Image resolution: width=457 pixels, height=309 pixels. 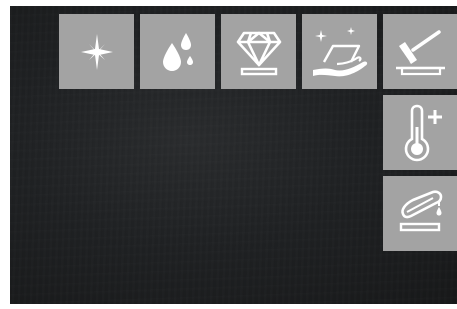 I want to click on scraper-icon, so click(x=420, y=52).